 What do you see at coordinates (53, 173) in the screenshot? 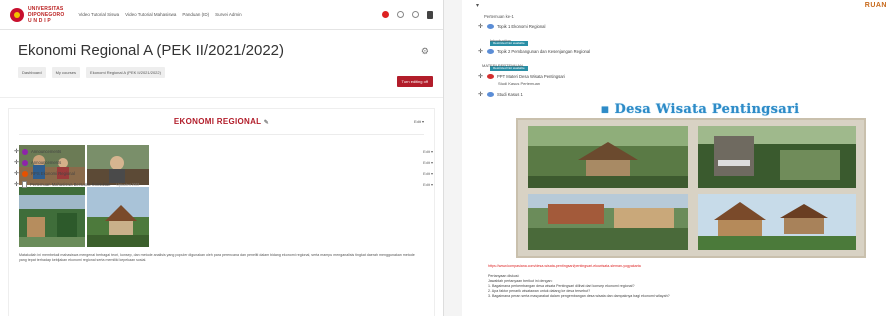
I see `activity-name: RPS Ekonomi Regional` at bounding box center [53, 173].